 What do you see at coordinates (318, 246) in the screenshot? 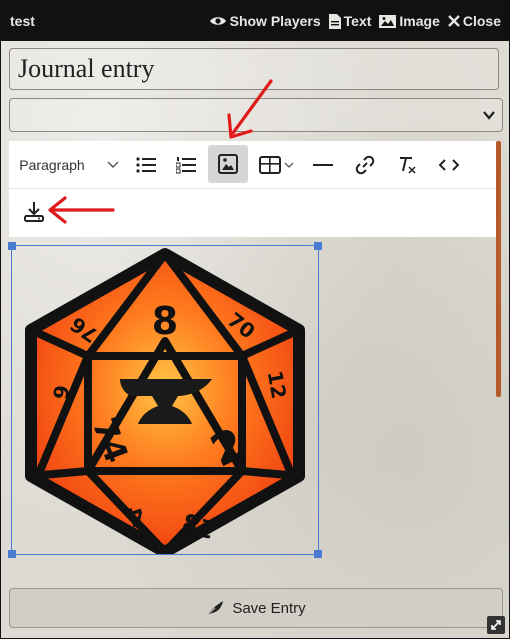
I see `resize-handle-top-right` at bounding box center [318, 246].